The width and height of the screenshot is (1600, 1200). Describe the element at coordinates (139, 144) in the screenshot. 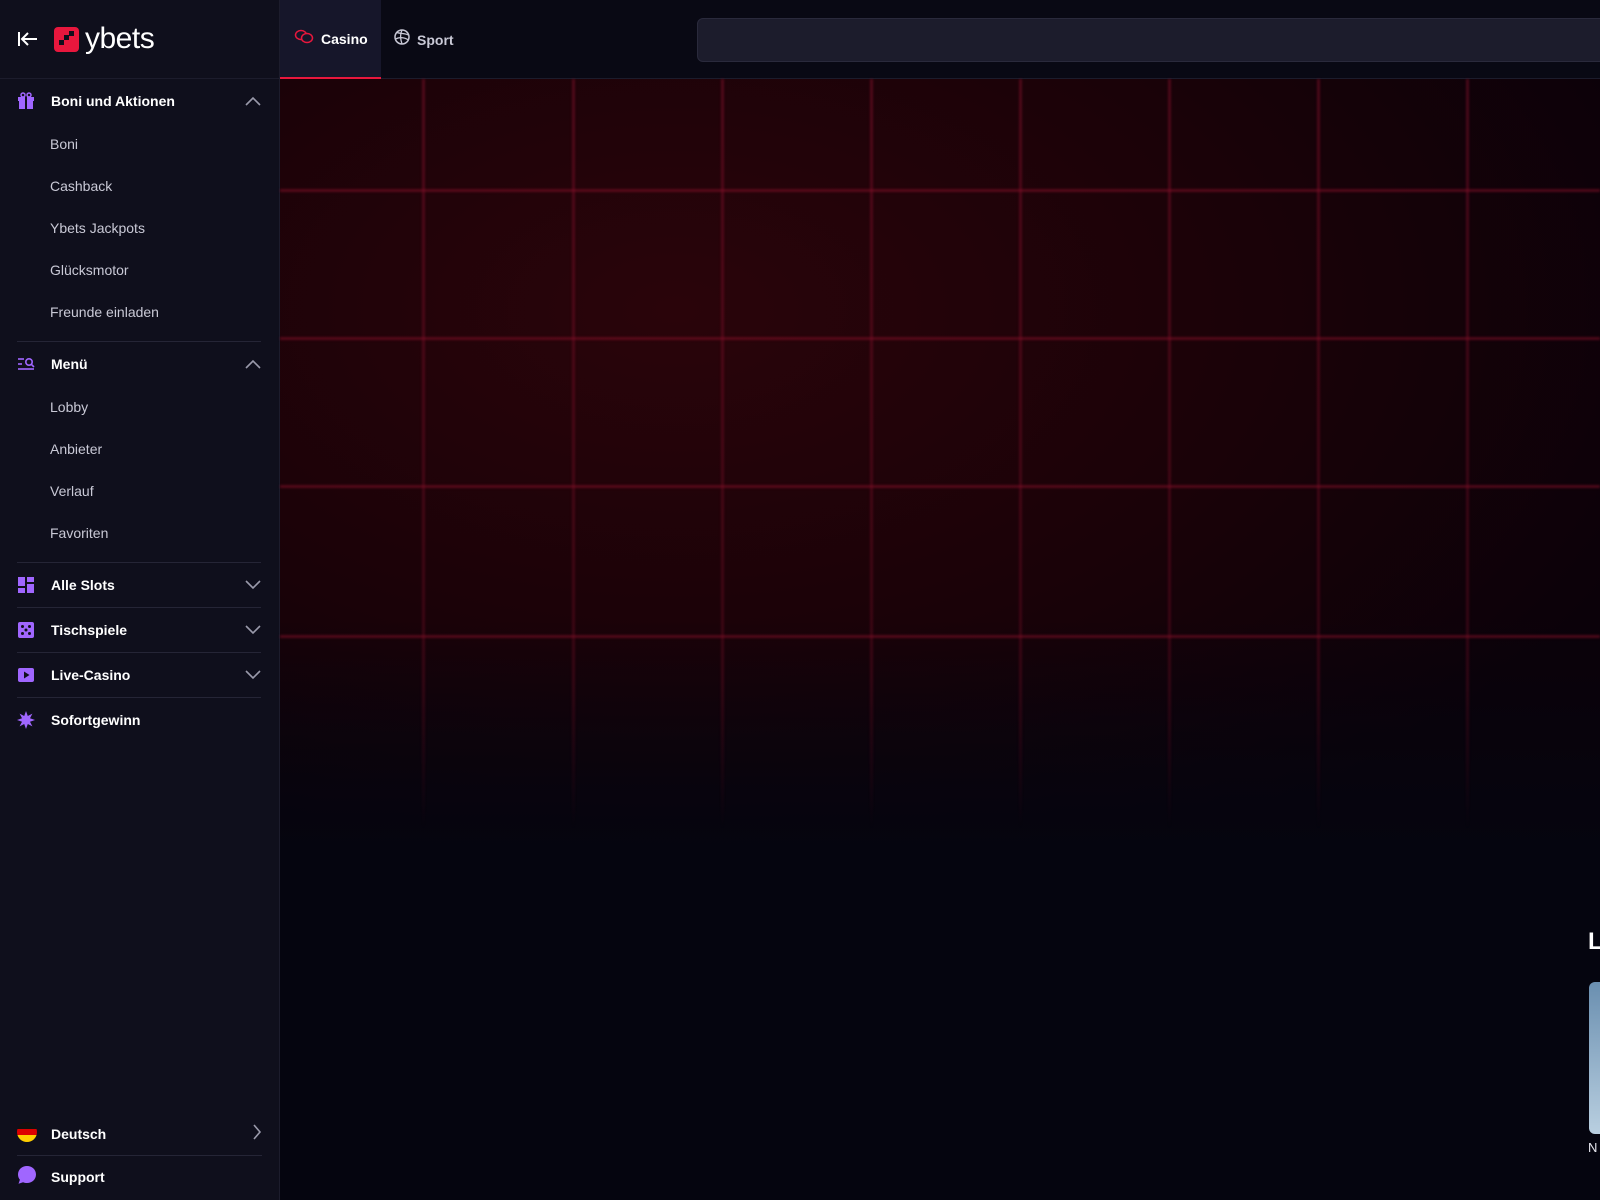

I see `sidebar-item-boni: Boni` at that location.